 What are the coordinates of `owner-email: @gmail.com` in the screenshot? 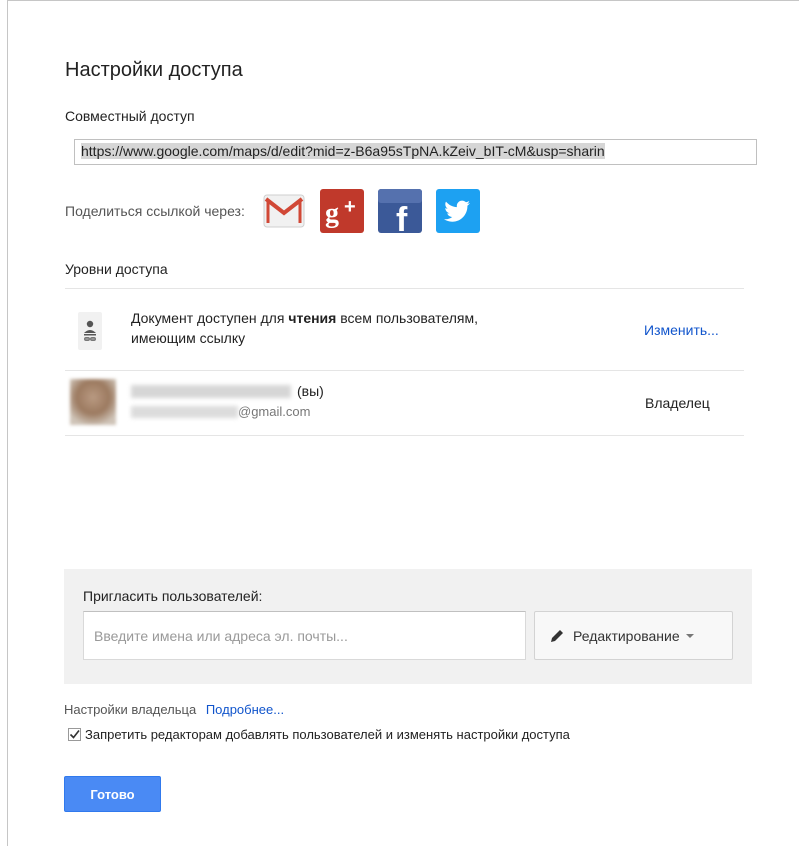 It's located at (220, 411).